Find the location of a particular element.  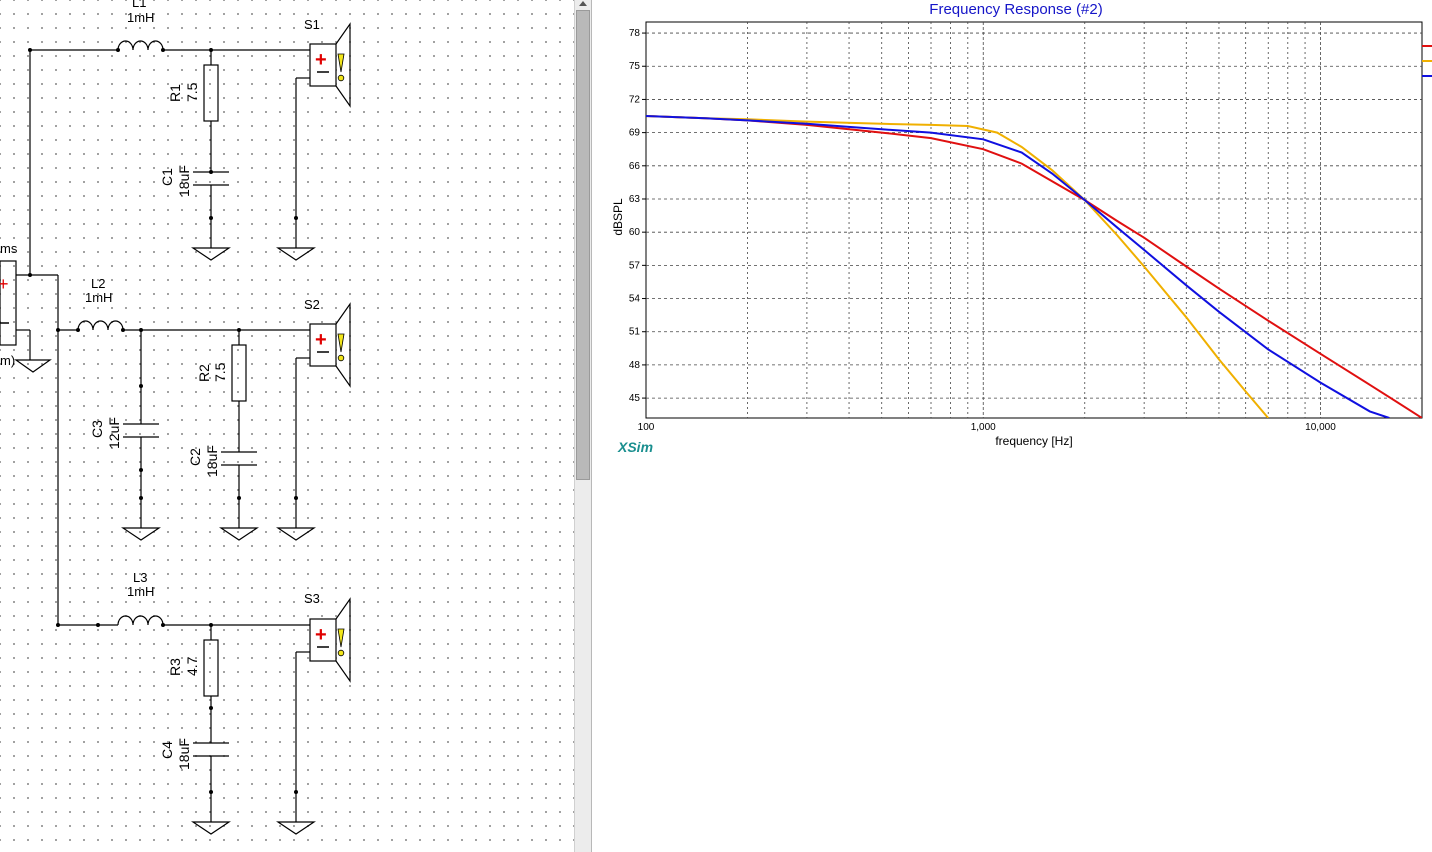

resistor-r1-ref: R1 is located at coordinates (175, 93).